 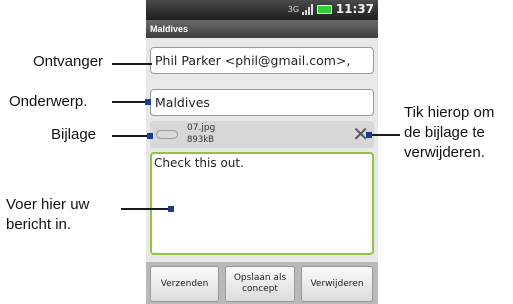 I want to click on callout-attachment-label: Bijlage, so click(x=74, y=134).